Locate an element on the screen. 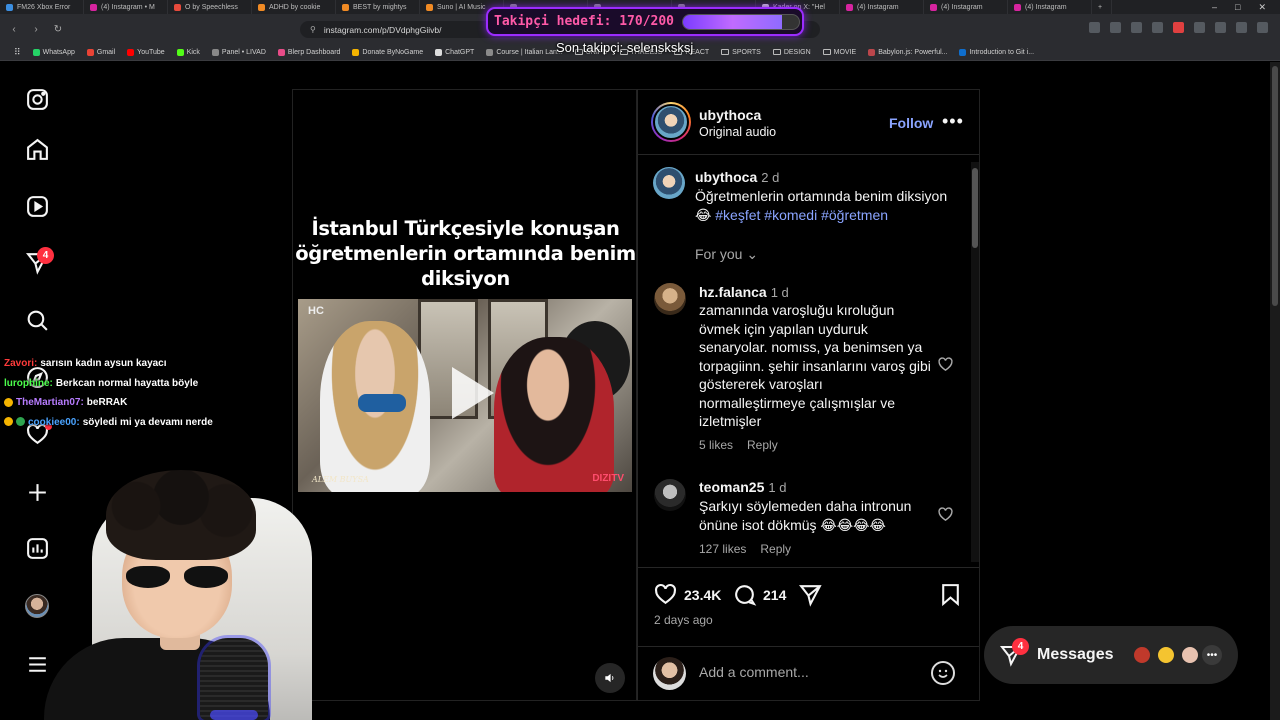 This screenshot has height=720, width=1280. comment-action: 214 is located at coordinates (759, 594).